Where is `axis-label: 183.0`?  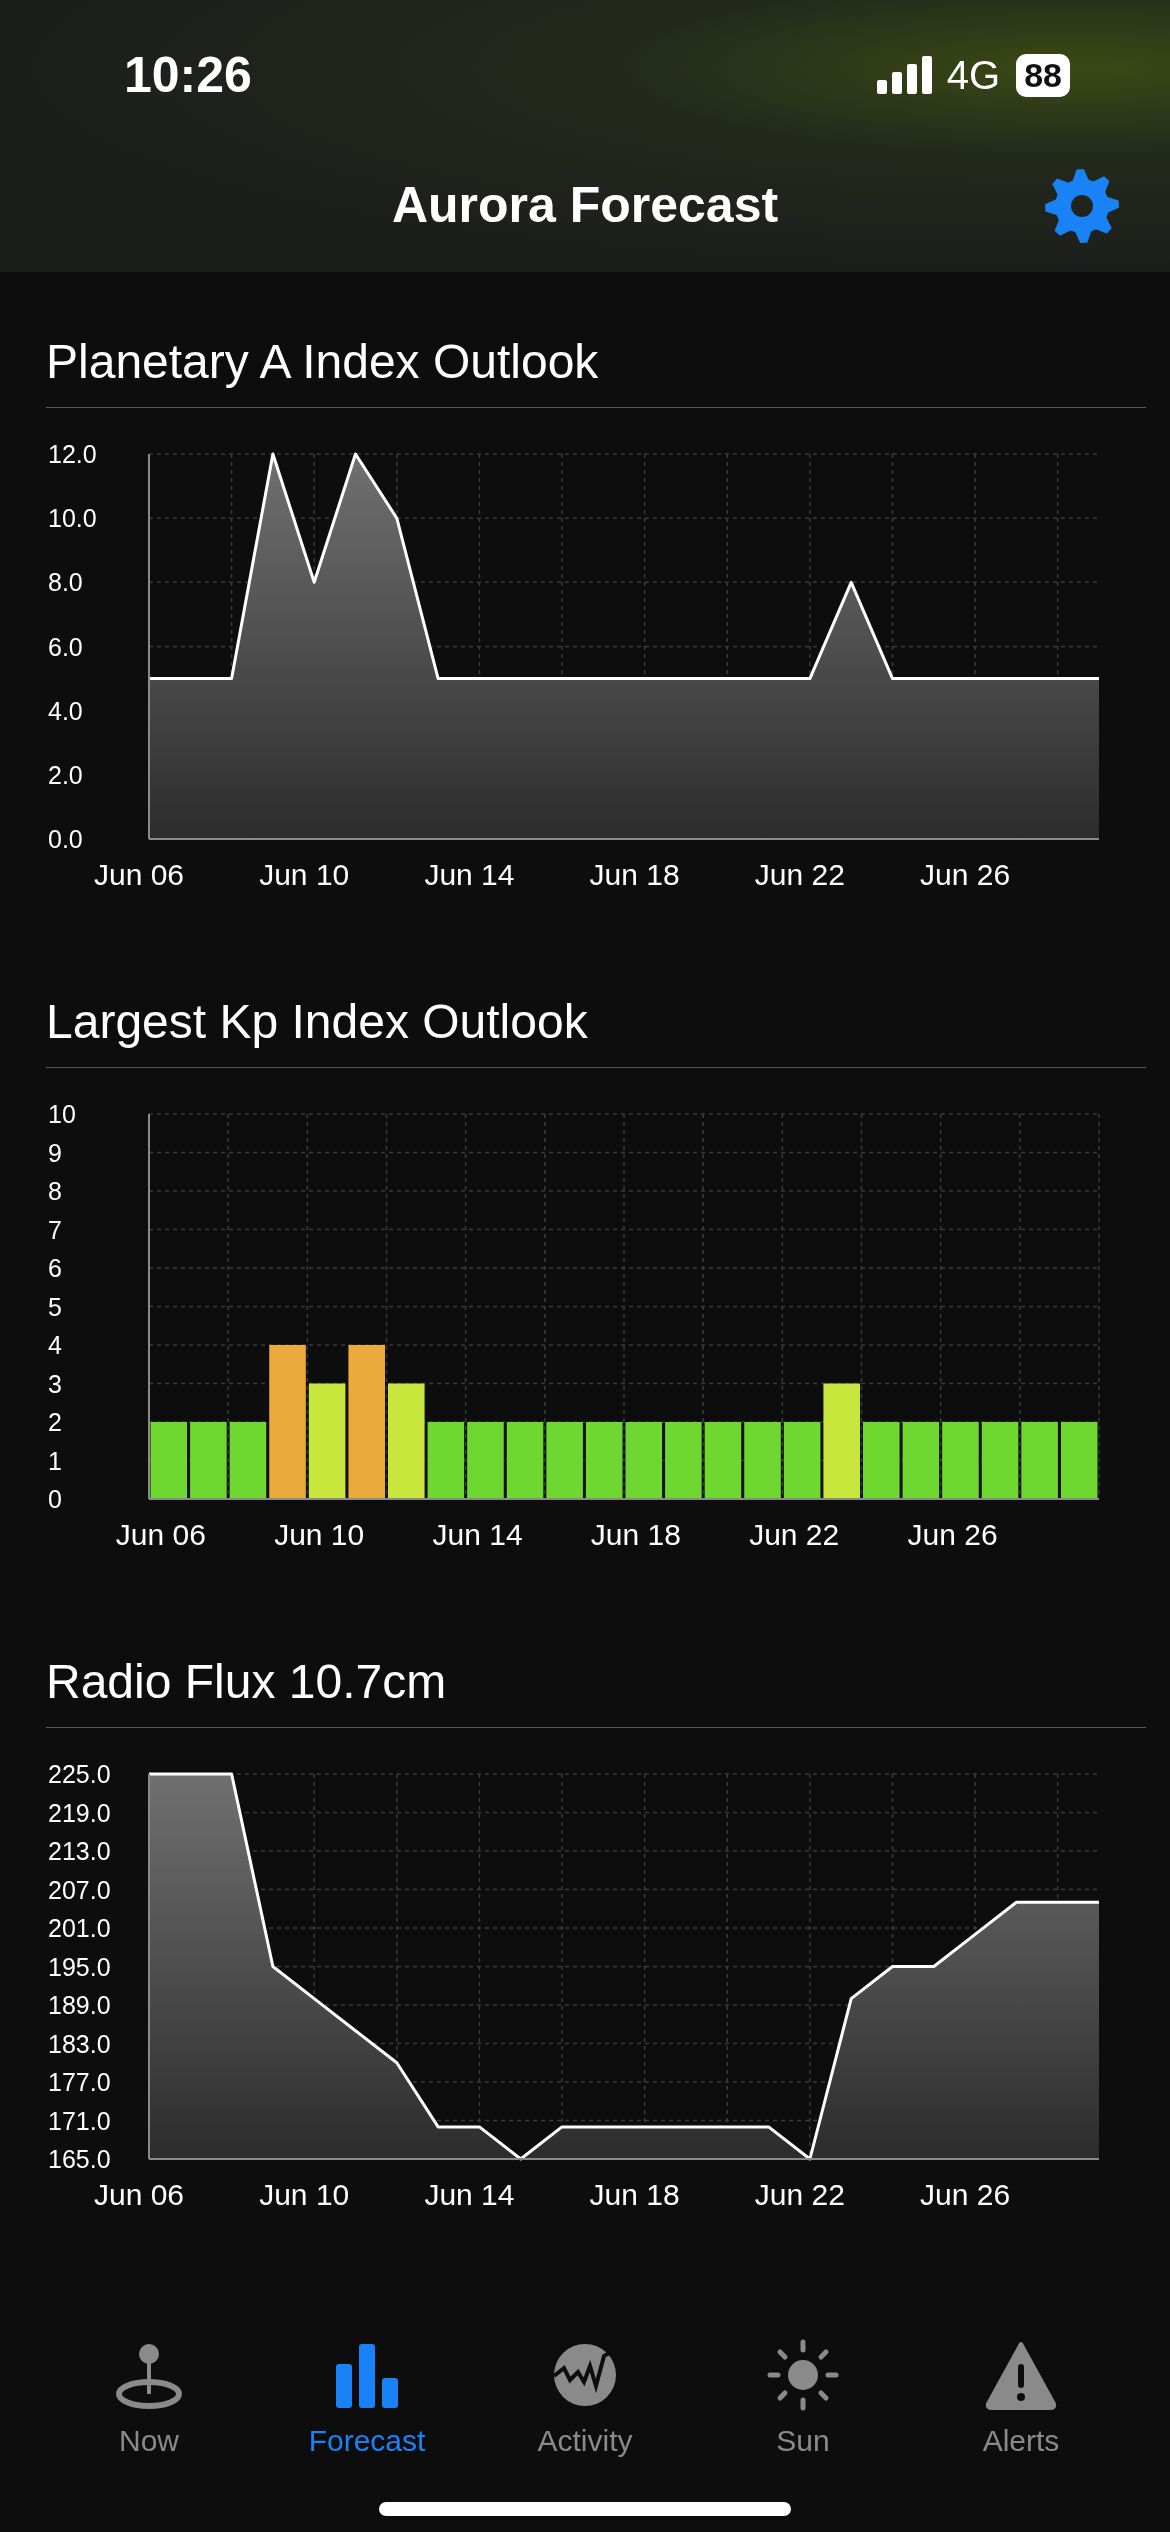
axis-label: 183.0 is located at coordinates (79, 2043).